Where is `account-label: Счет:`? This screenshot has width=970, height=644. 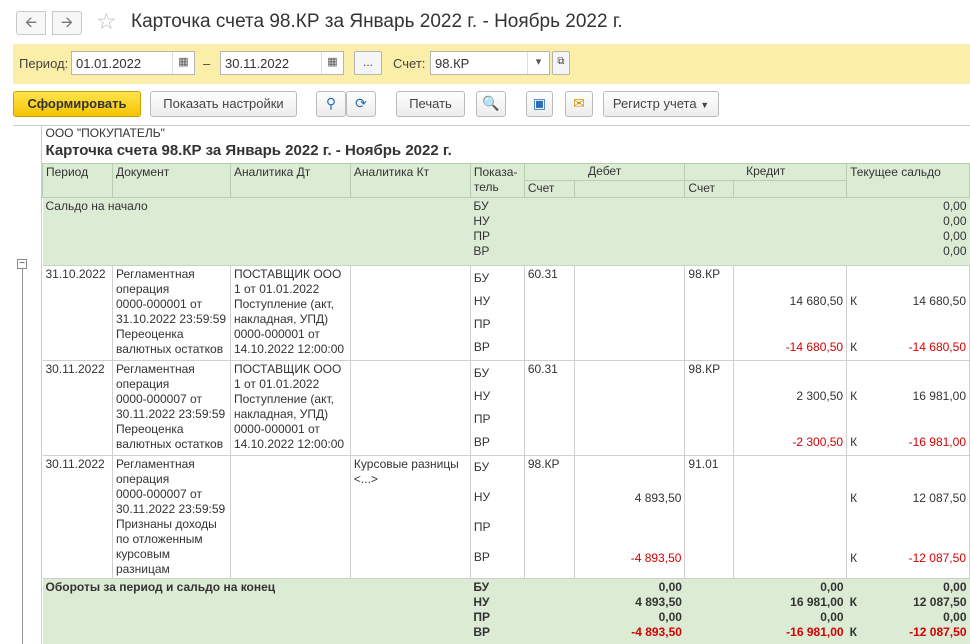 account-label: Счет: is located at coordinates (409, 63).